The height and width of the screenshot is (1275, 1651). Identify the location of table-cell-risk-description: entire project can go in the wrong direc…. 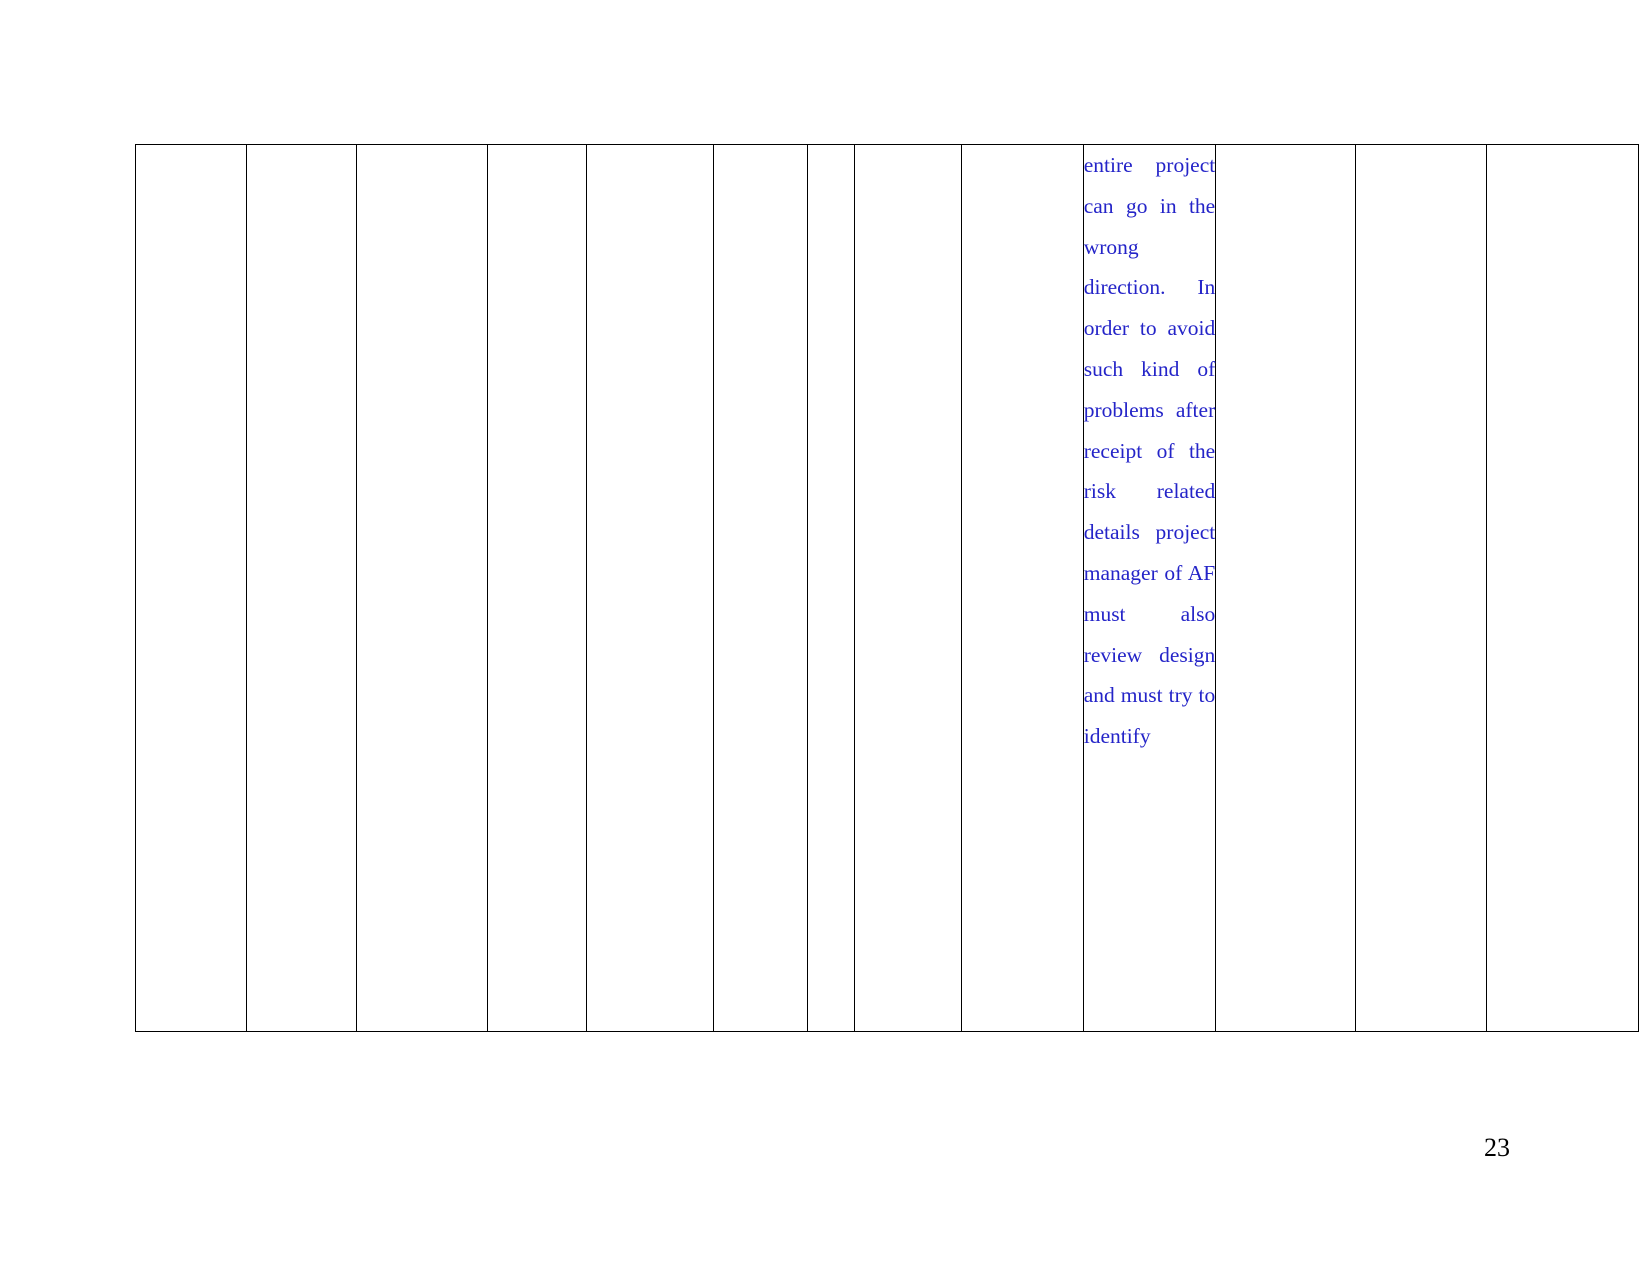
(1149, 588).